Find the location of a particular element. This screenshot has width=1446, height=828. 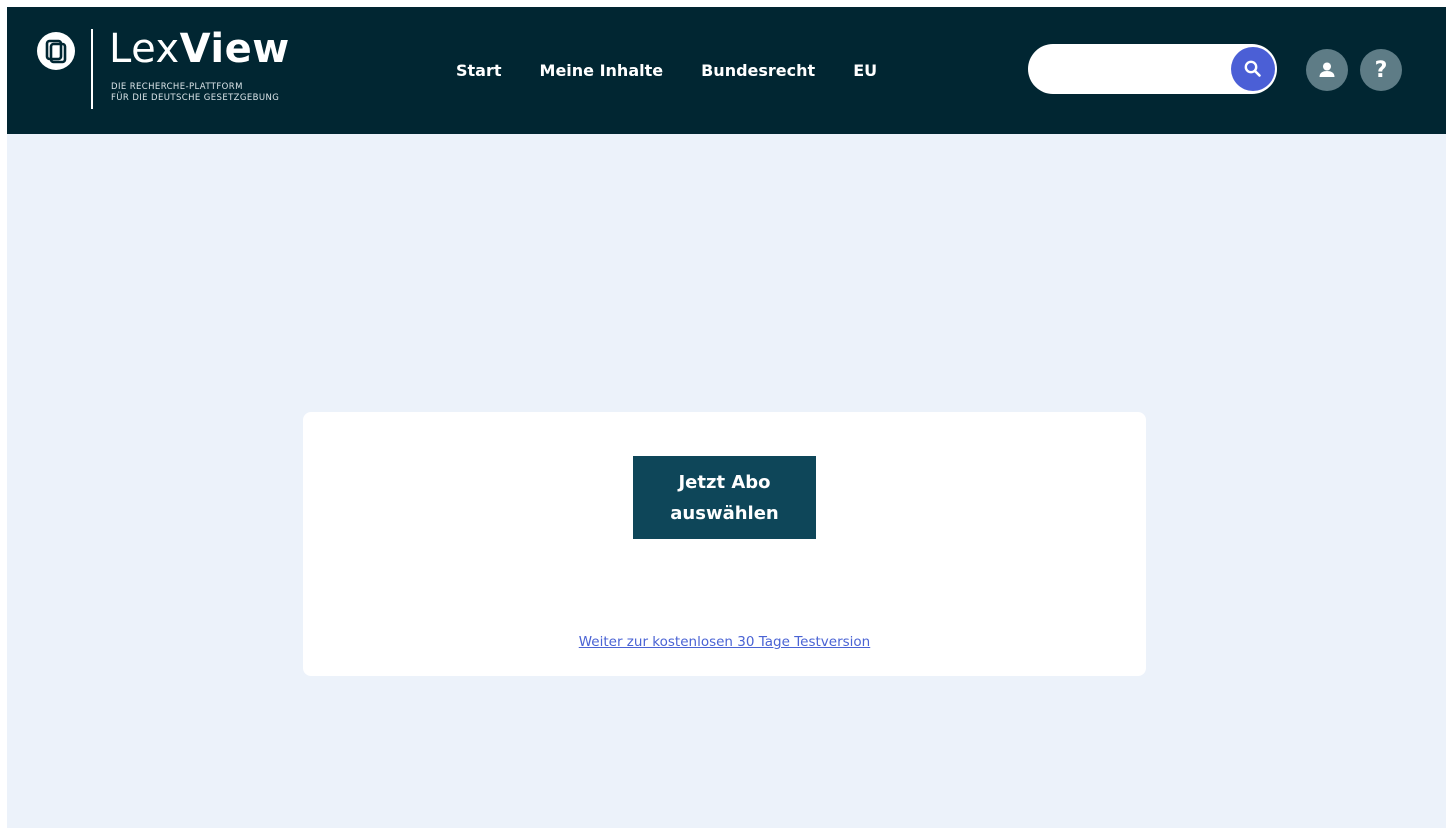

search-icon is located at coordinates (1252, 68).